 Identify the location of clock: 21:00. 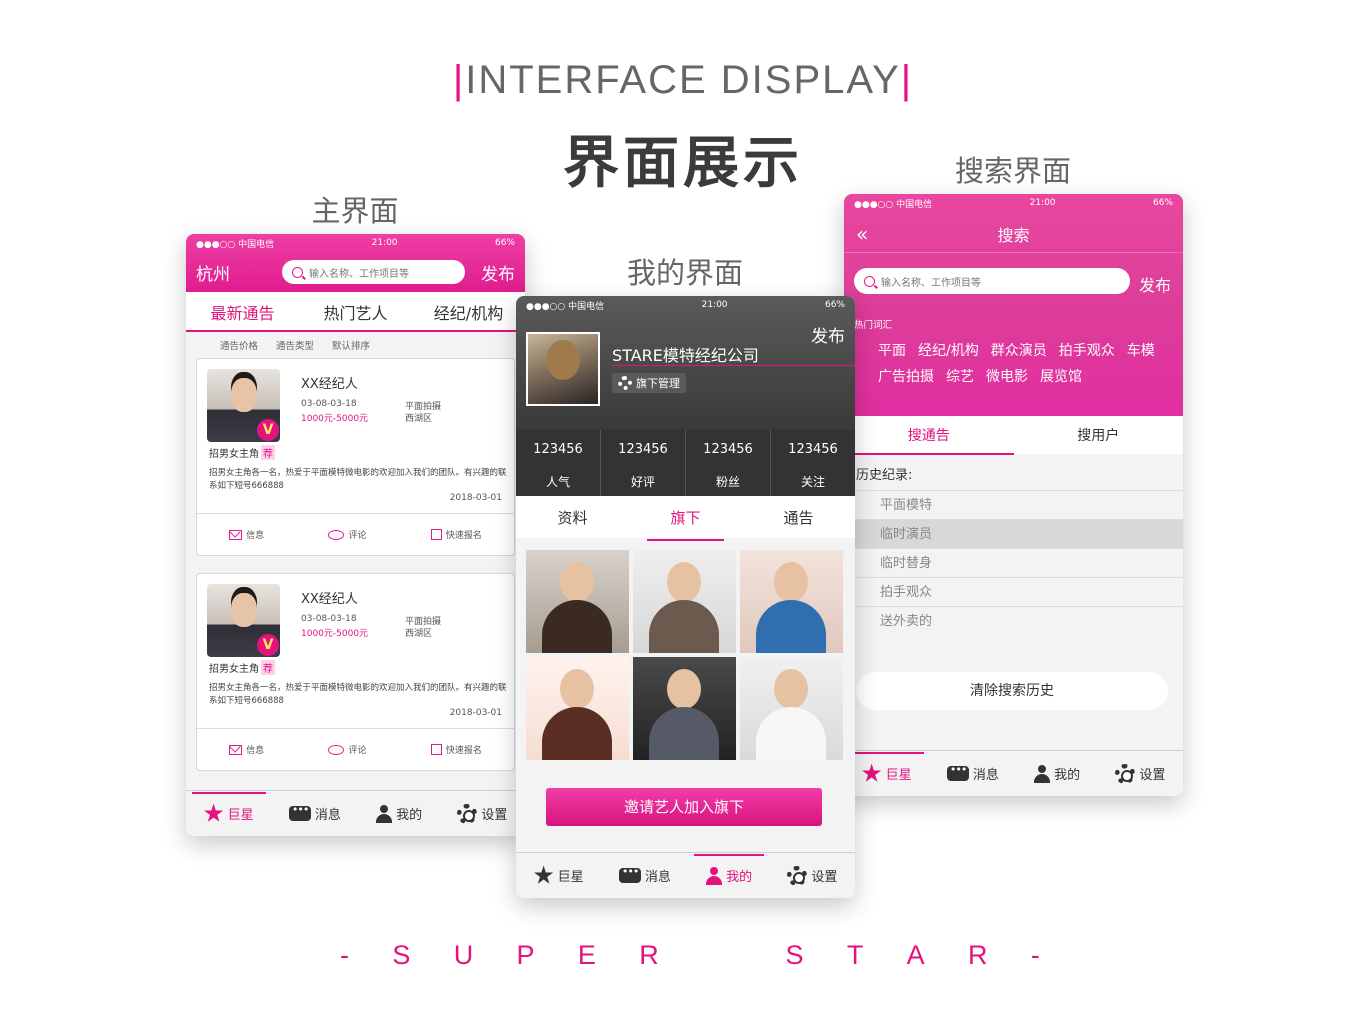
(384, 243).